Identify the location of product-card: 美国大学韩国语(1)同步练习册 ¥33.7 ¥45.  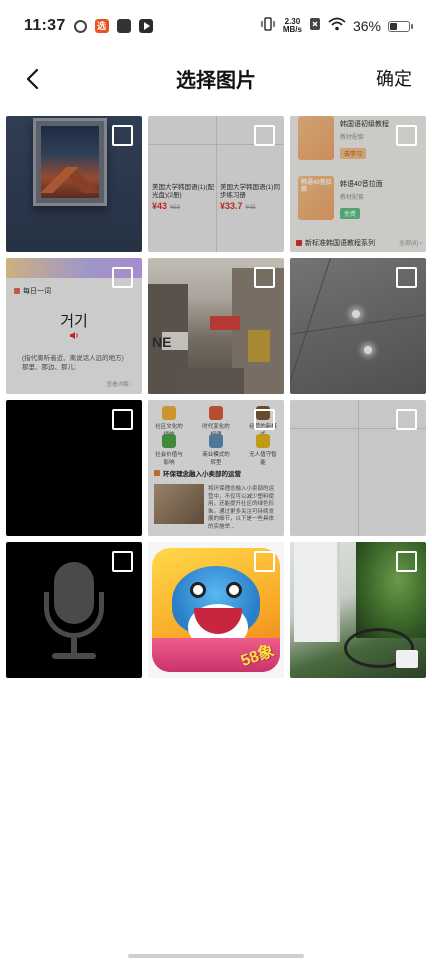
(252, 198).